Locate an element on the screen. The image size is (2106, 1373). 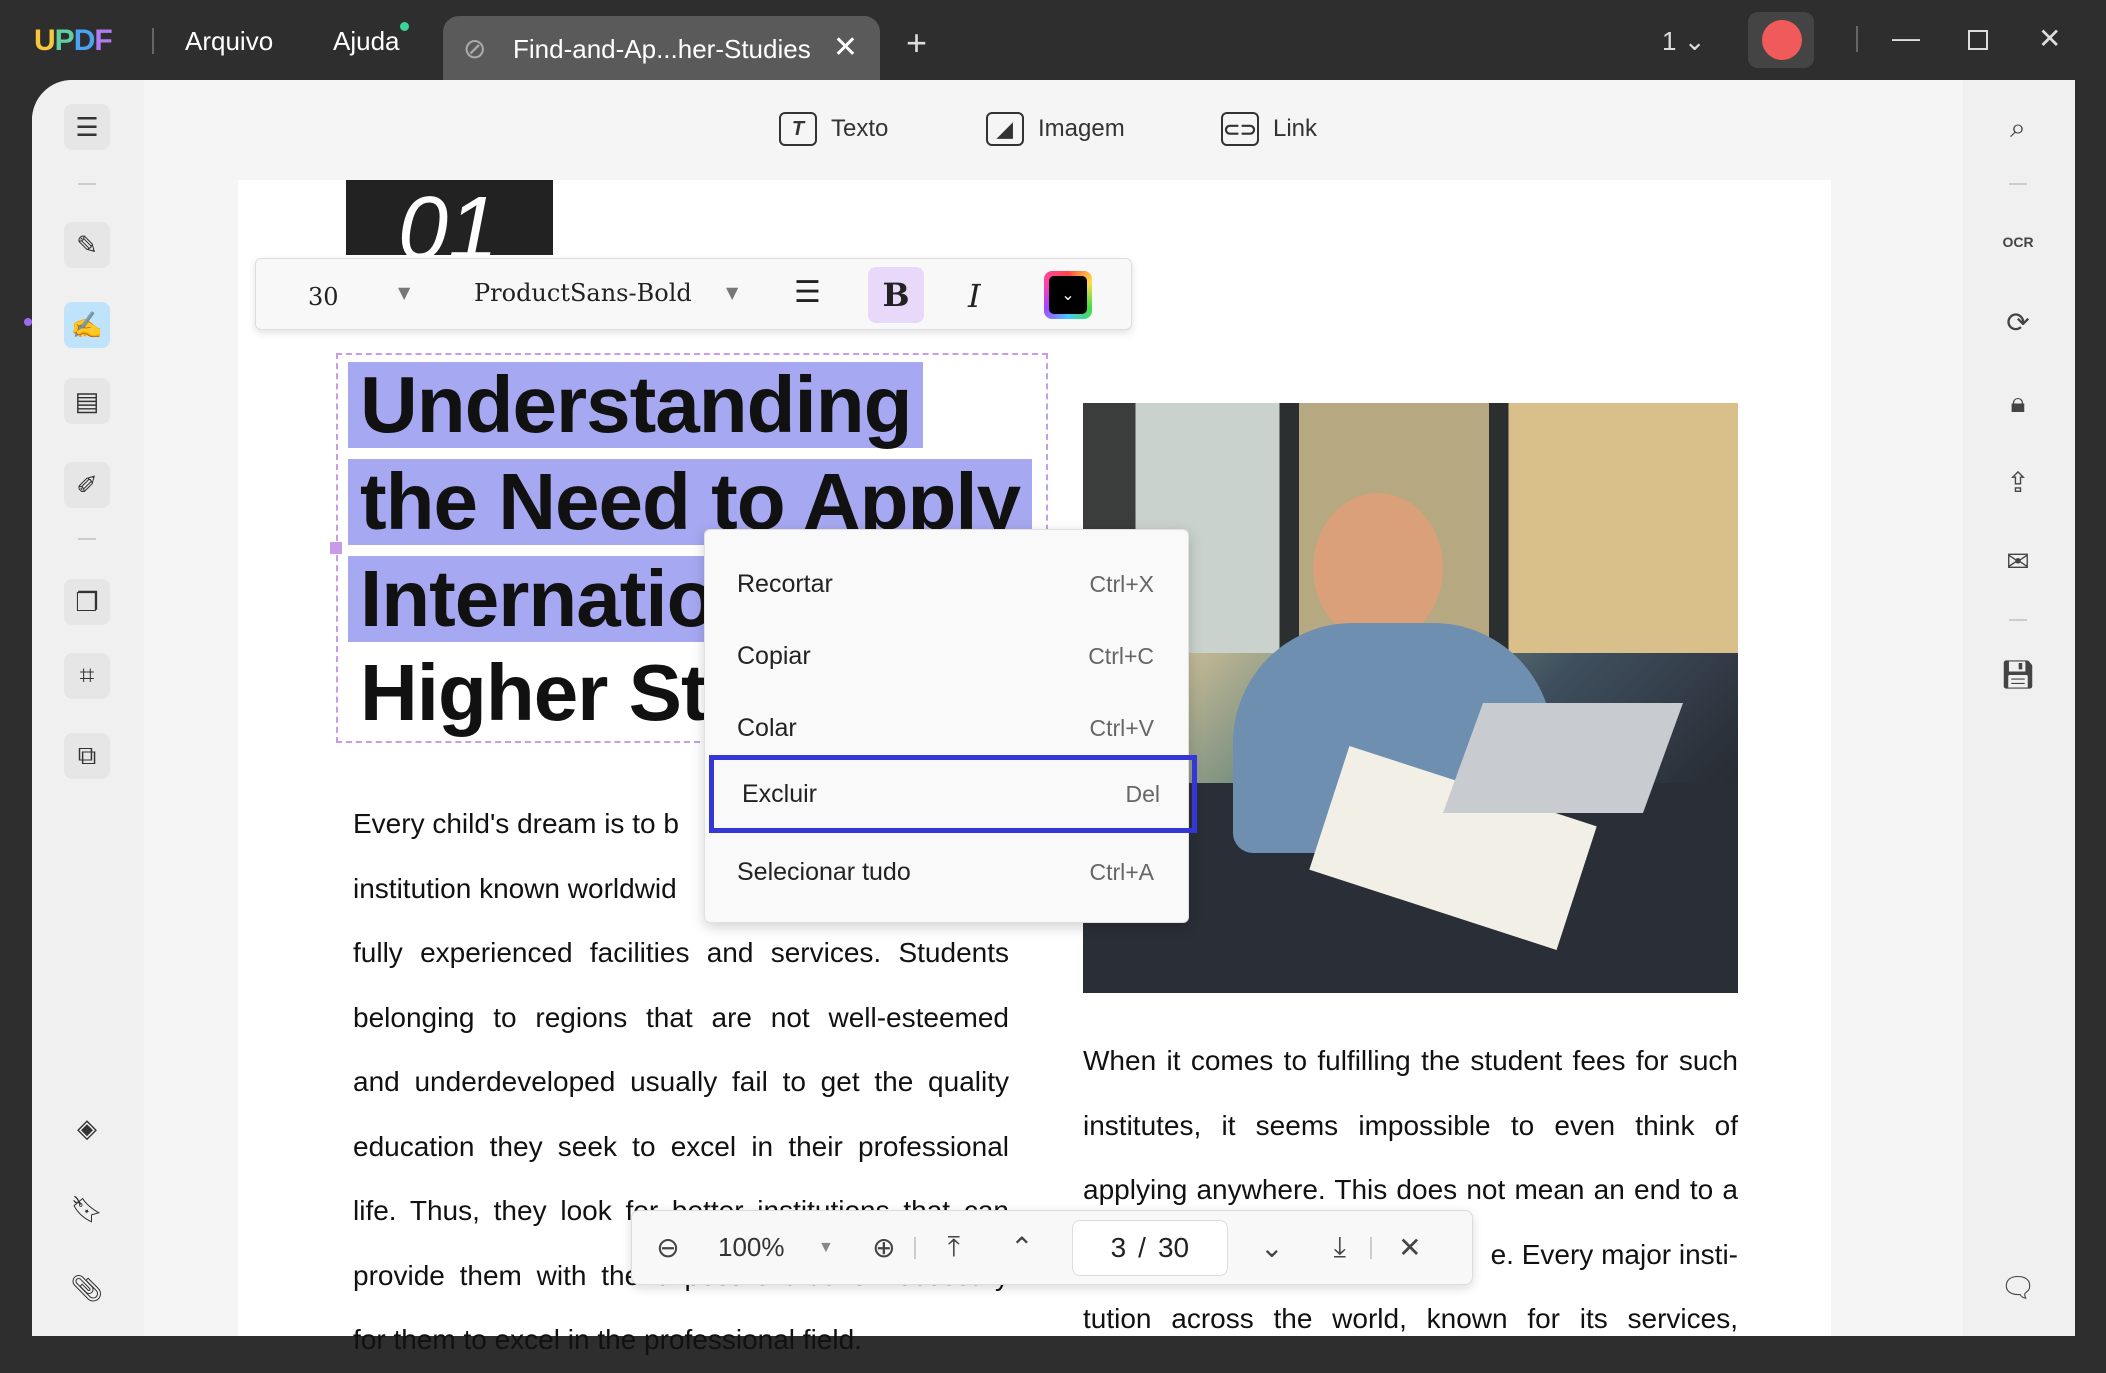
menu-label: Colar is located at coordinates (767, 727).